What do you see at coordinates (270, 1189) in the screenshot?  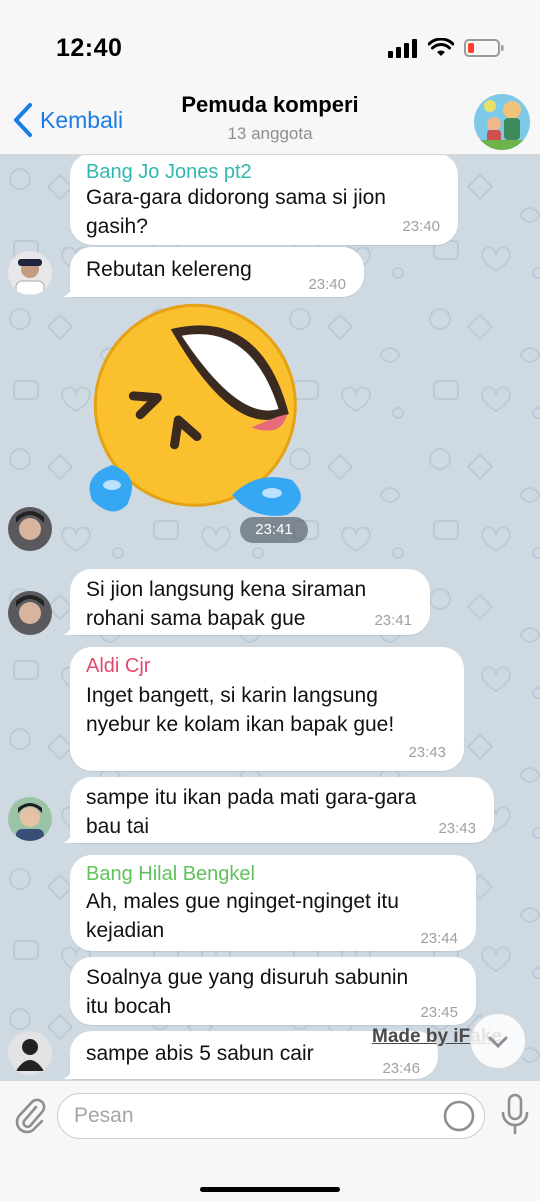 I see `home-indicator` at bounding box center [270, 1189].